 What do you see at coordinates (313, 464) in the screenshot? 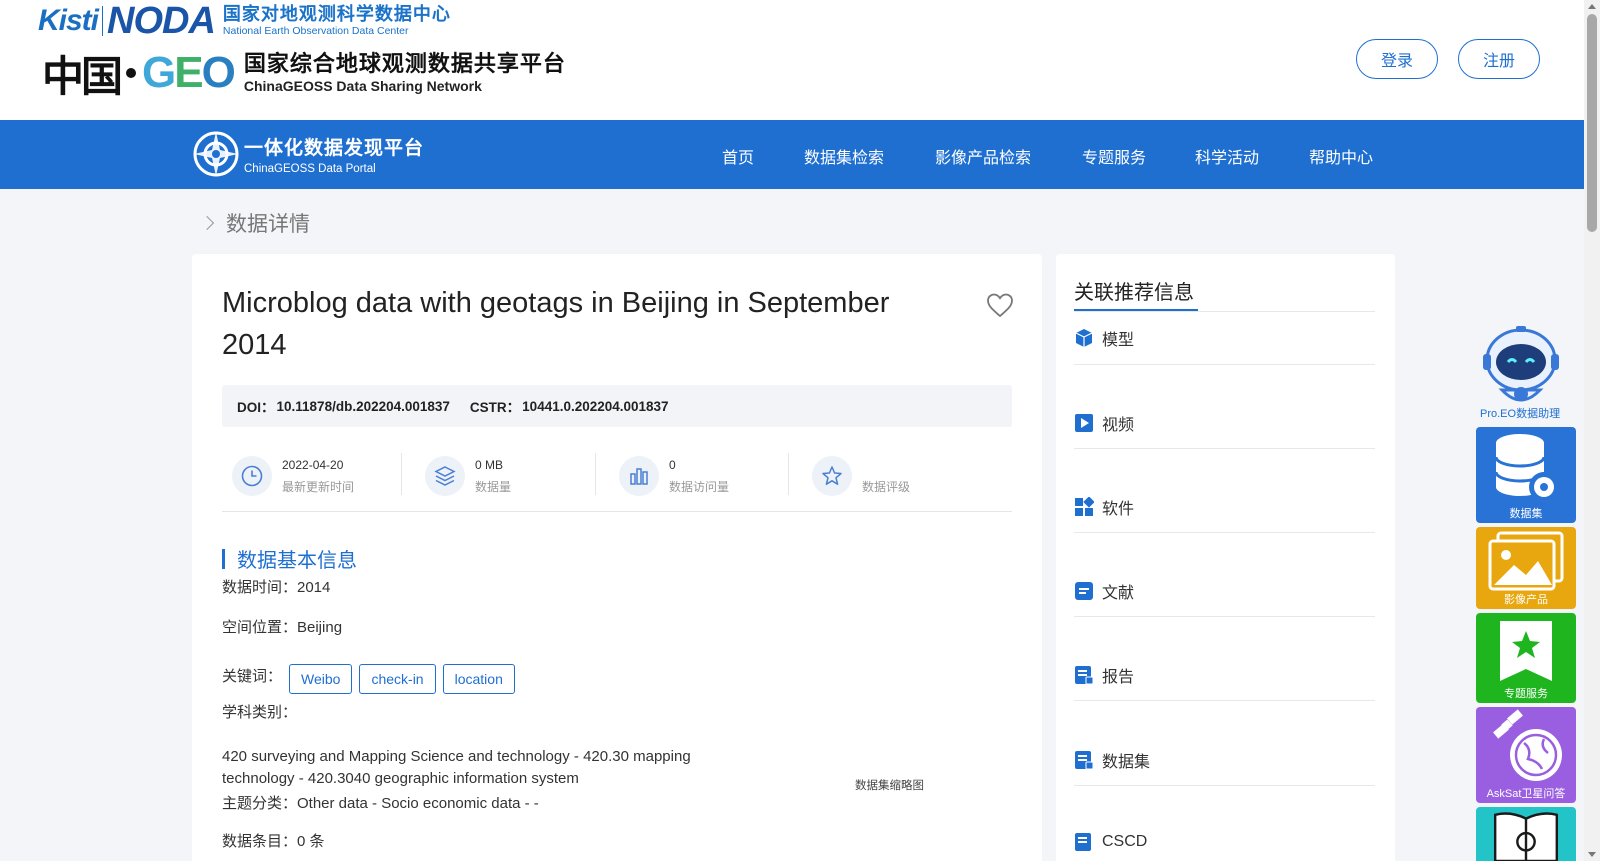
I see `stat-value: 2022-04-20` at bounding box center [313, 464].